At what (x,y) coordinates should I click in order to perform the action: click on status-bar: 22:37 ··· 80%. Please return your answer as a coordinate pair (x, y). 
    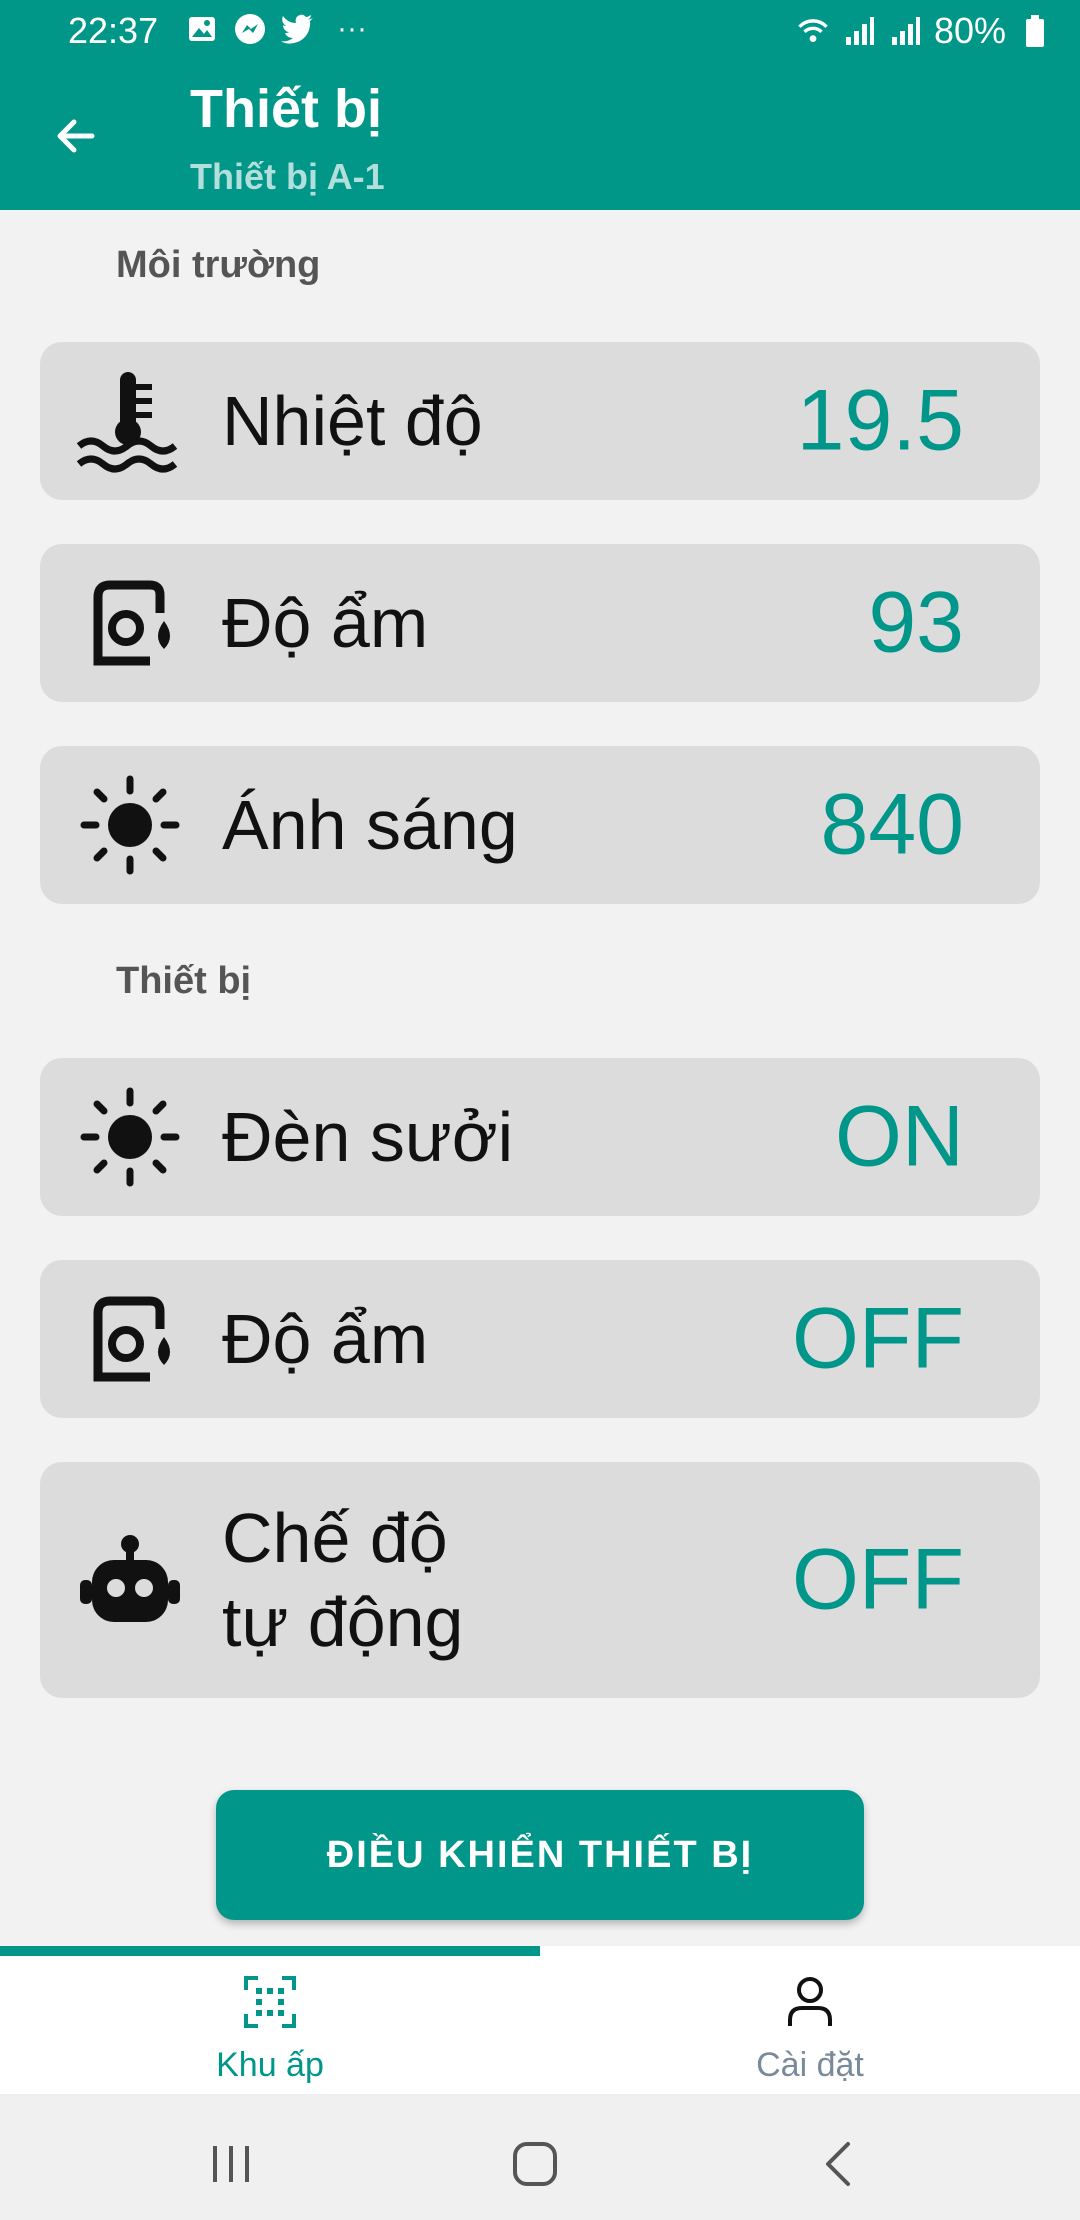
    Looking at the image, I should click on (540, 31).